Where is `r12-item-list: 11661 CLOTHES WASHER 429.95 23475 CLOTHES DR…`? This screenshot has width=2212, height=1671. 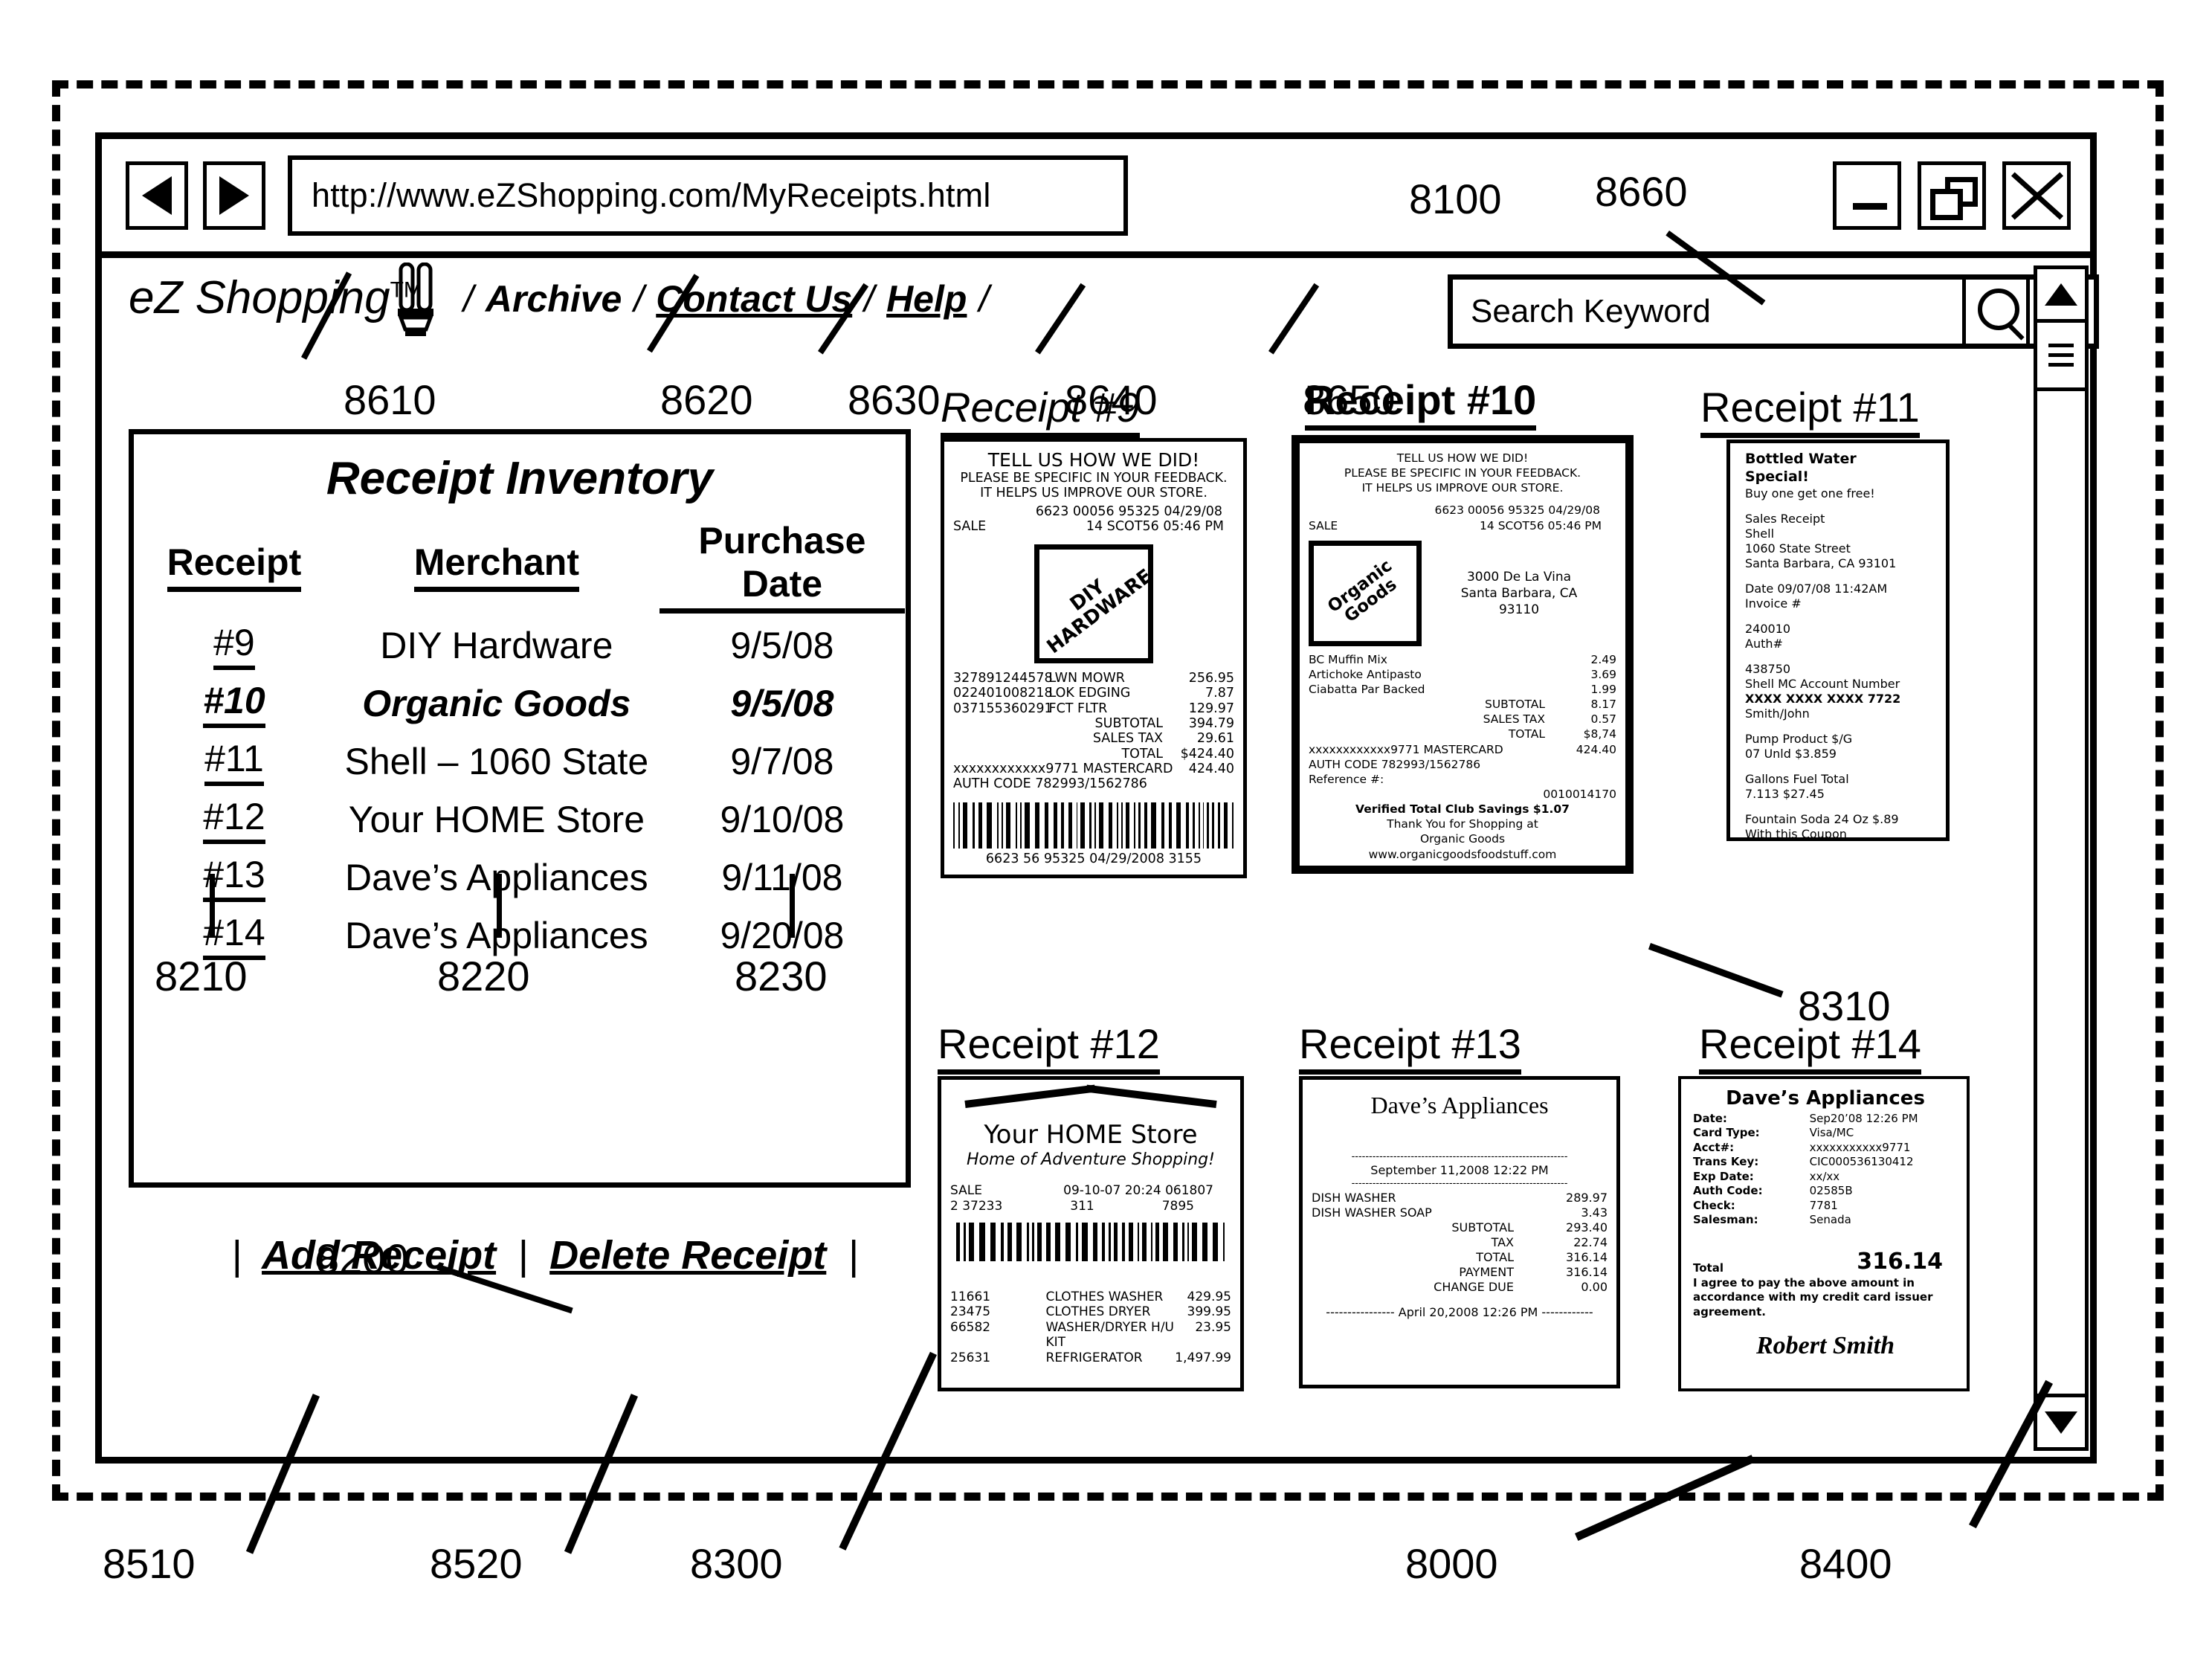
r12-item-list: 11661 CLOTHES WASHER 429.95 23475 CLOTHES DR… is located at coordinates (1091, 1327).